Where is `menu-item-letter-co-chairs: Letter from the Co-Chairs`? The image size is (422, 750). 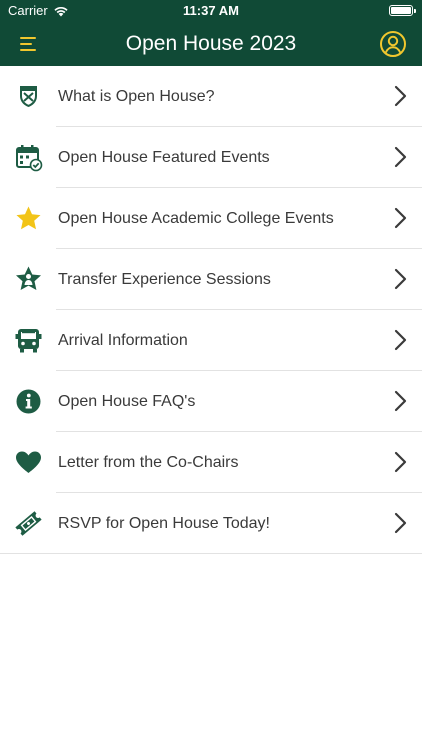
menu-item-letter-co-chairs: Letter from the Co-Chairs is located at coordinates (211, 462).